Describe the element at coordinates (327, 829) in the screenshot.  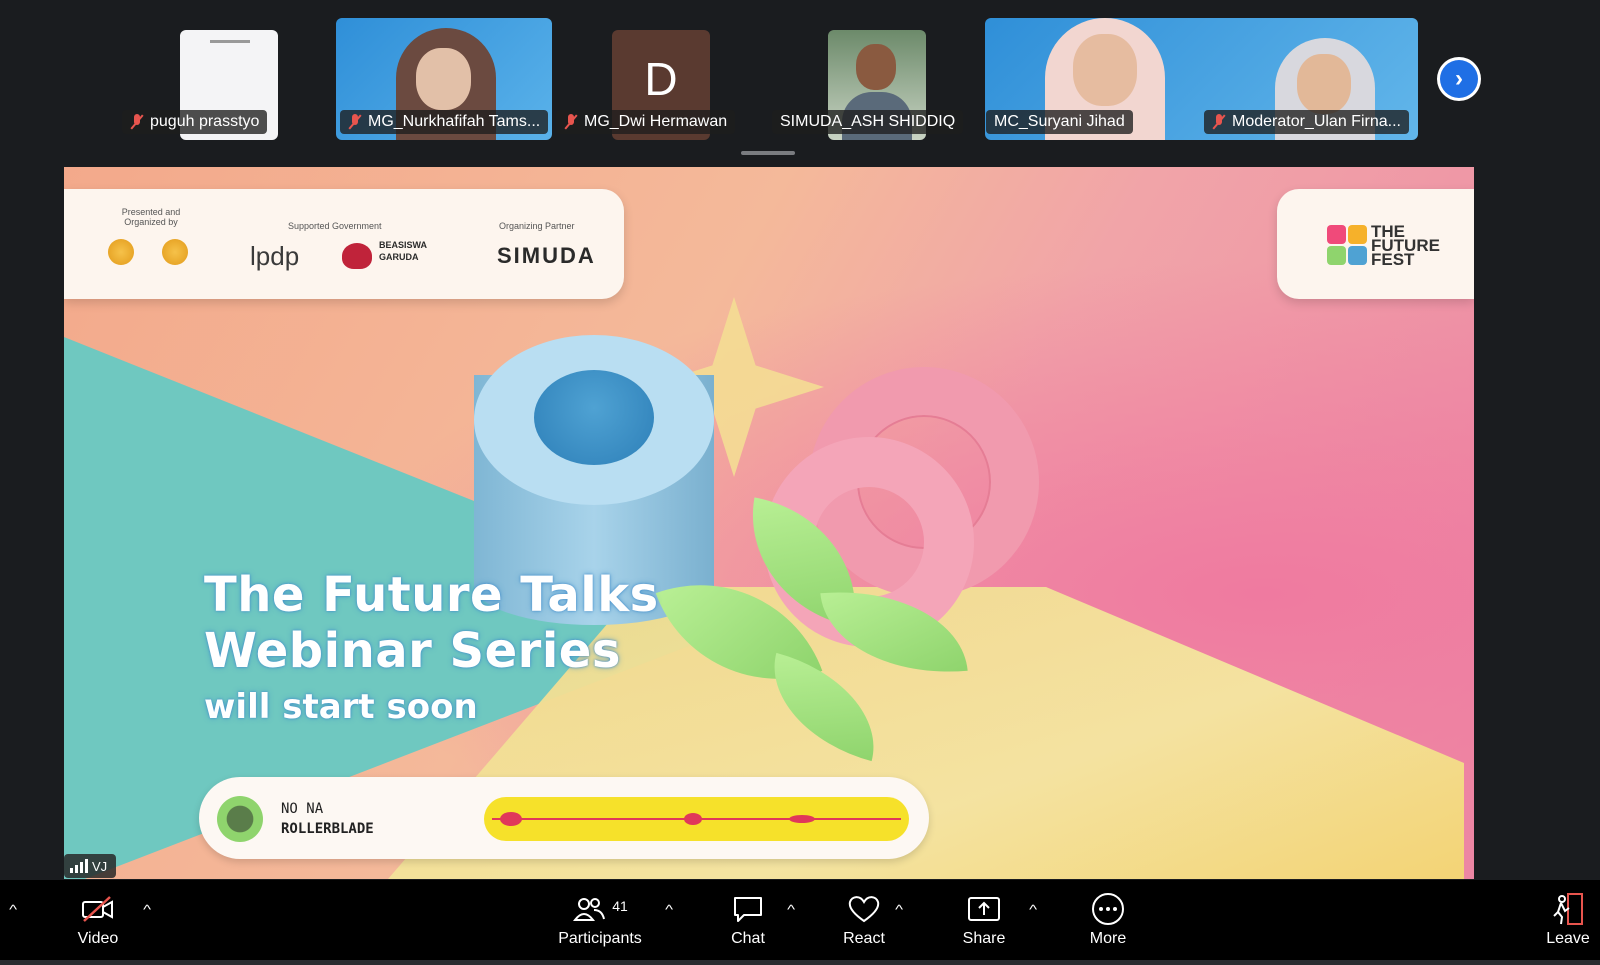
I see `track-title: ROLLERBLADE` at that location.